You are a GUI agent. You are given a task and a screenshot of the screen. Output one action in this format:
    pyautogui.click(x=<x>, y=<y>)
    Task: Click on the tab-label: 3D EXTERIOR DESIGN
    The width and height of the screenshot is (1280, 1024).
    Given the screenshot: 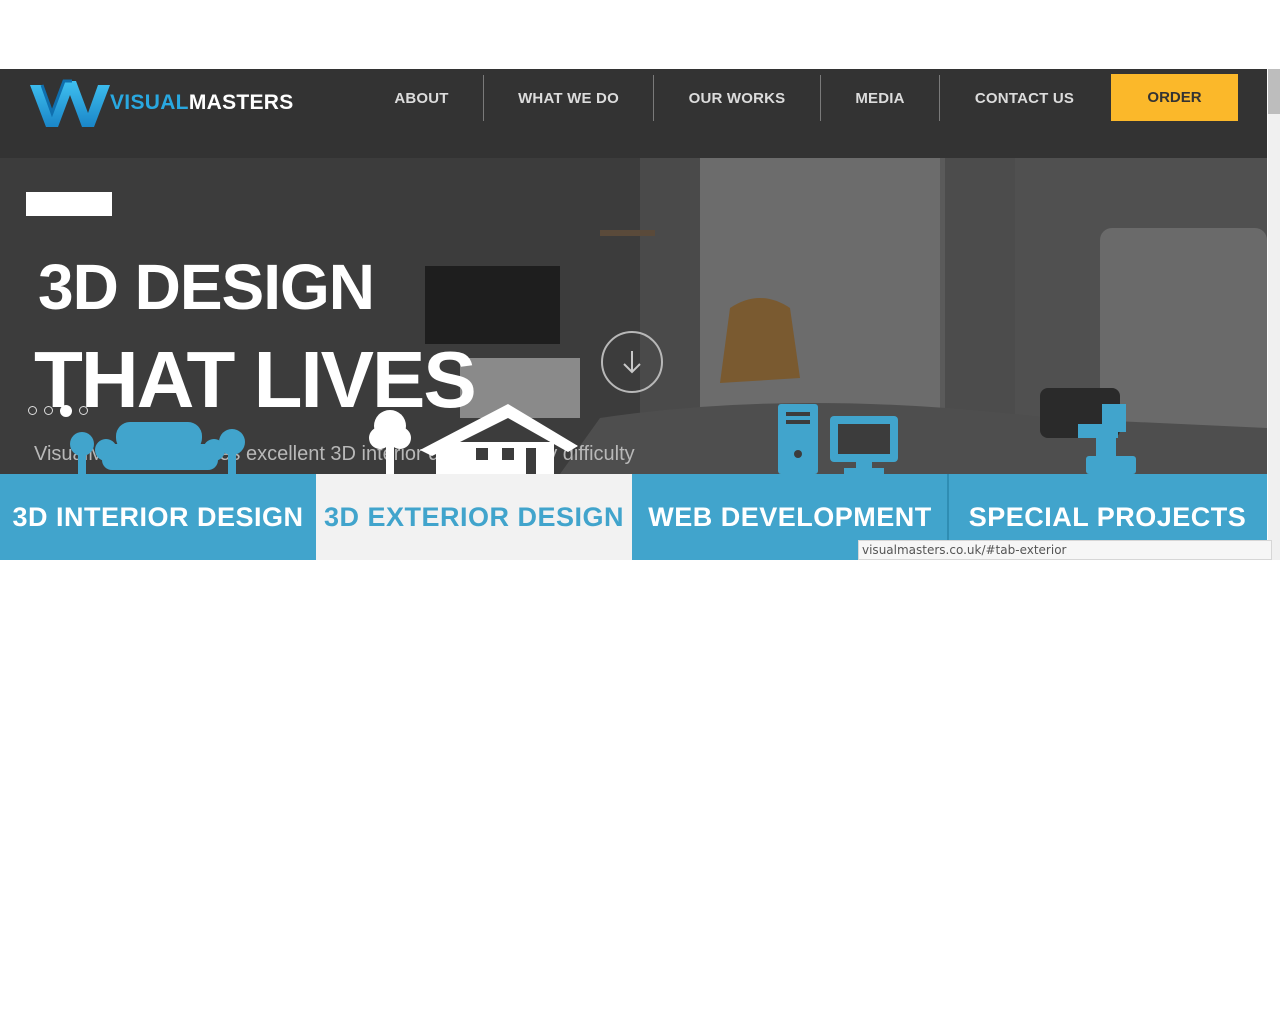 What is the action you would take?
    pyautogui.click(x=474, y=516)
    